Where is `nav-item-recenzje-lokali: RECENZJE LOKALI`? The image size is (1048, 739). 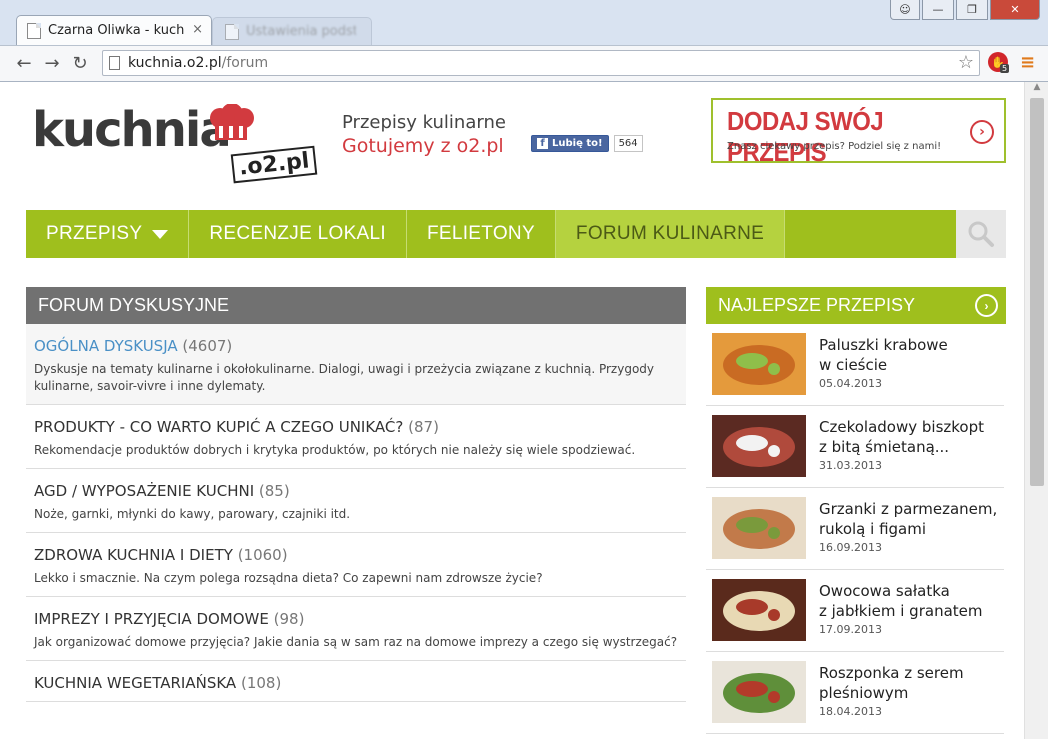
nav-item-recenzje-lokali: RECENZJE LOKALI is located at coordinates (298, 234).